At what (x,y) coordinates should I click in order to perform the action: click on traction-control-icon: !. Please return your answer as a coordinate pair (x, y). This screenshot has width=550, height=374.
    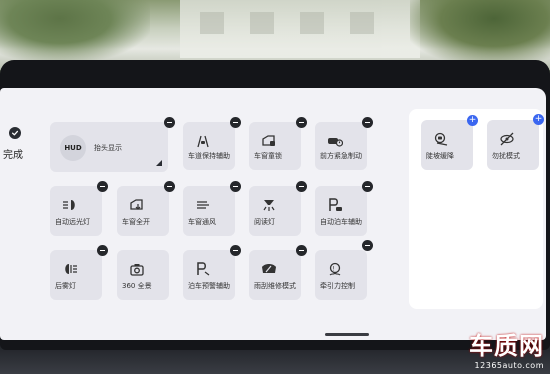
    Looking at the image, I should click on (335, 269).